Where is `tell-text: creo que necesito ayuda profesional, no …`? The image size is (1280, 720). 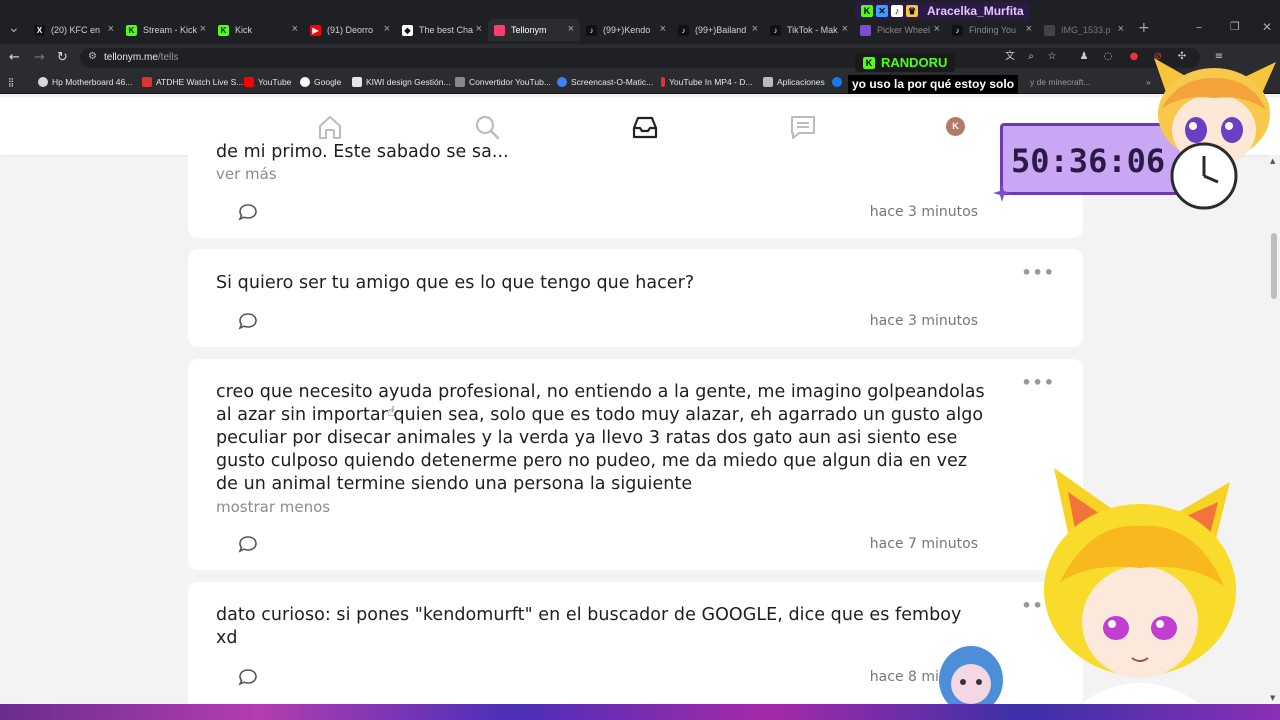
tell-text: creo que necesito ayuda profesional, no … is located at coordinates (600, 438).